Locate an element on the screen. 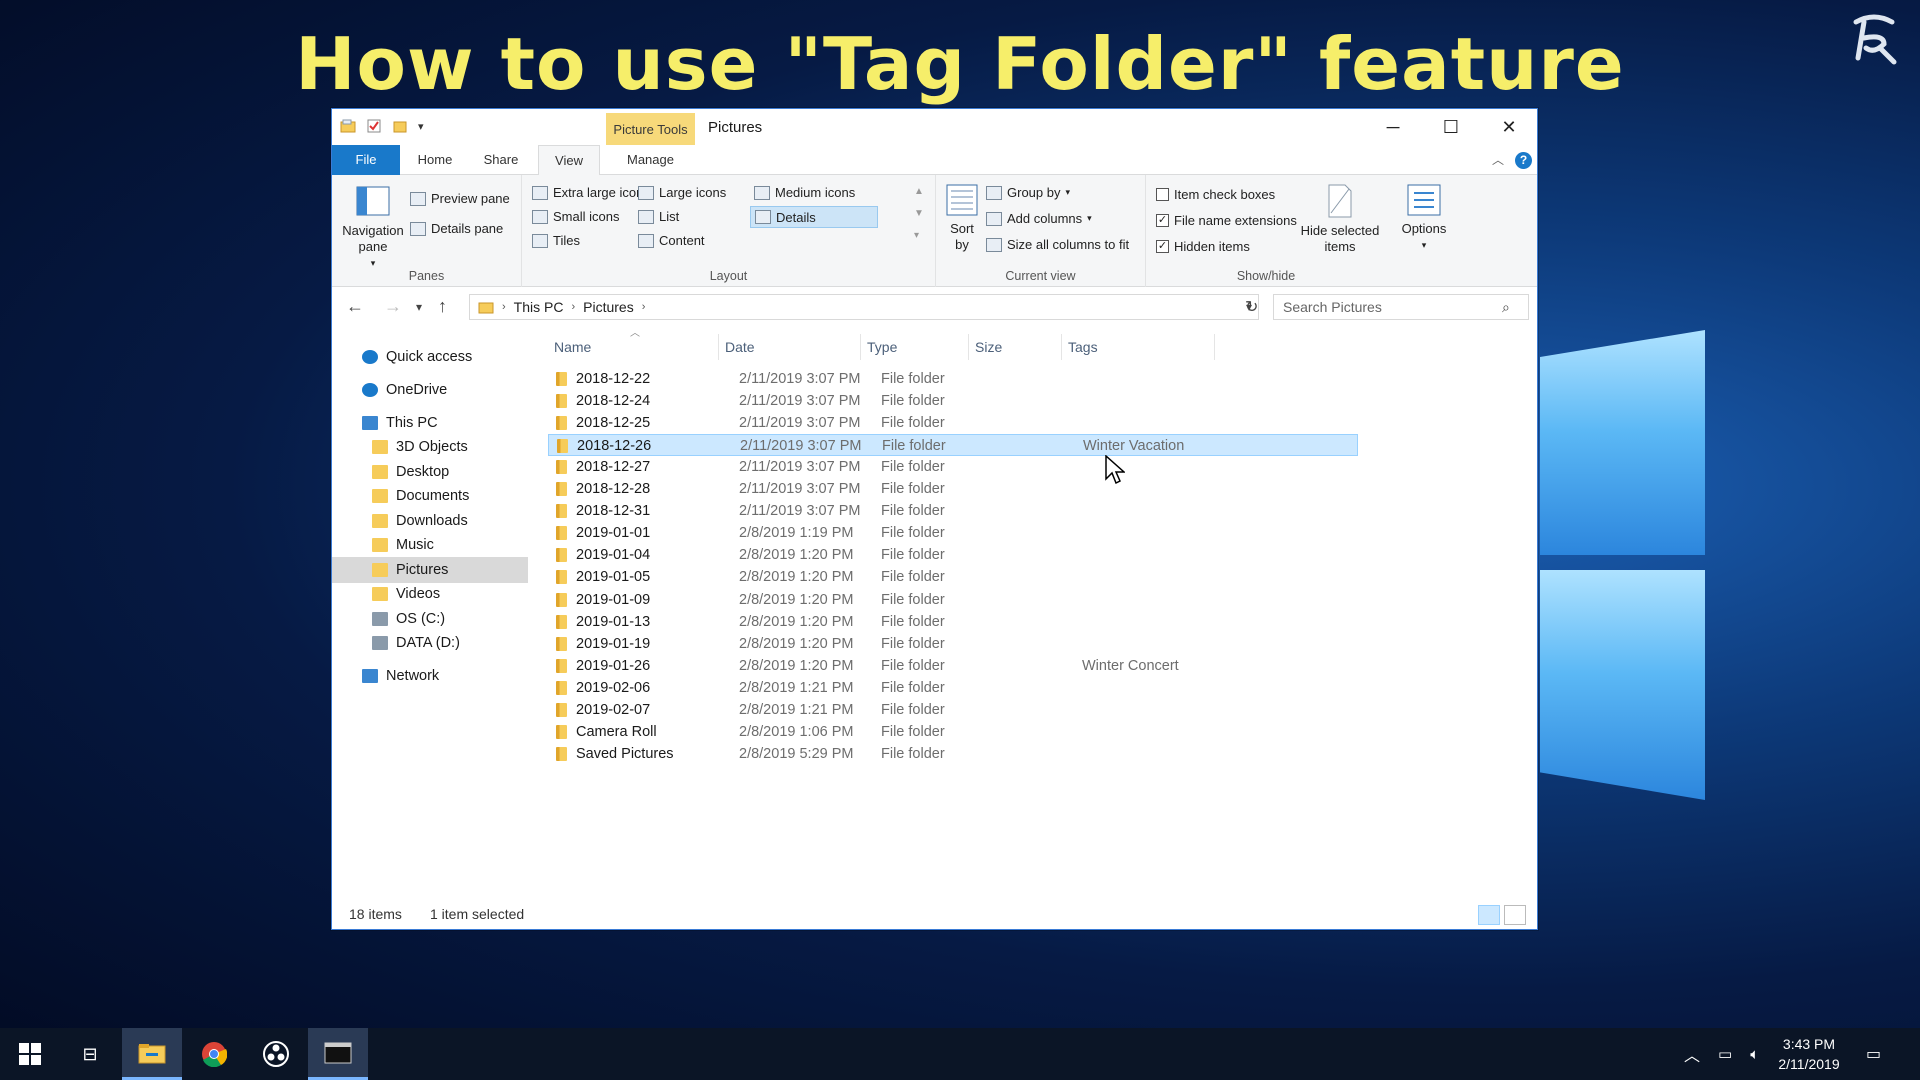 Image resolution: width=1920 pixels, height=1080 pixels. size-all-columns-button: Size all columns to fit is located at coordinates (1057, 244).